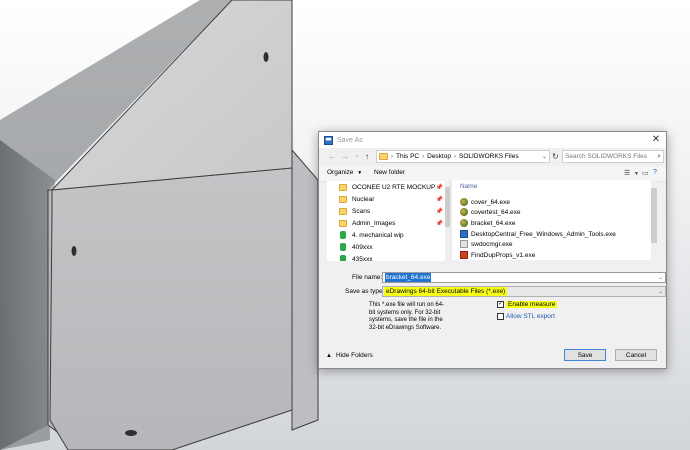  I want to click on nav-item-label: Admin_Images, so click(374, 223).